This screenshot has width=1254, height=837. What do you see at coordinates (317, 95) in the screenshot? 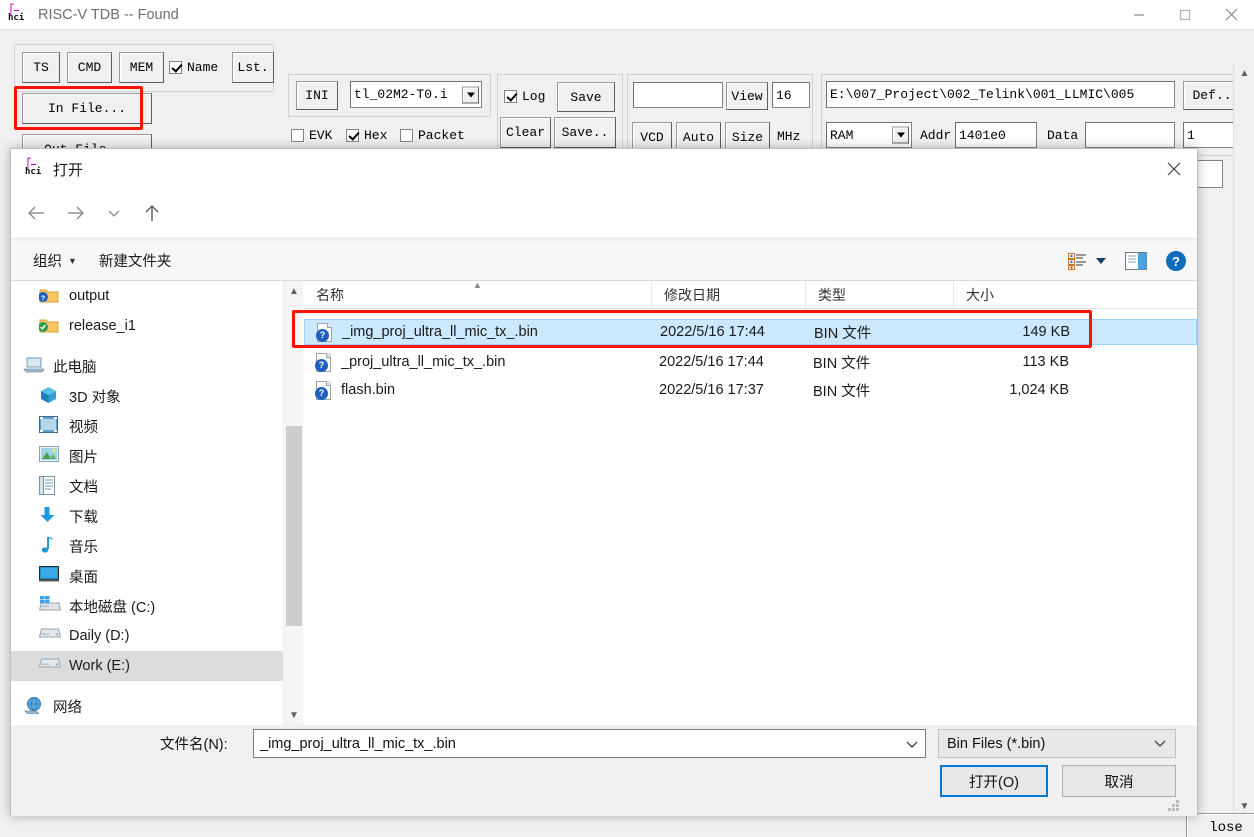
I see `ini-button: INI` at bounding box center [317, 95].